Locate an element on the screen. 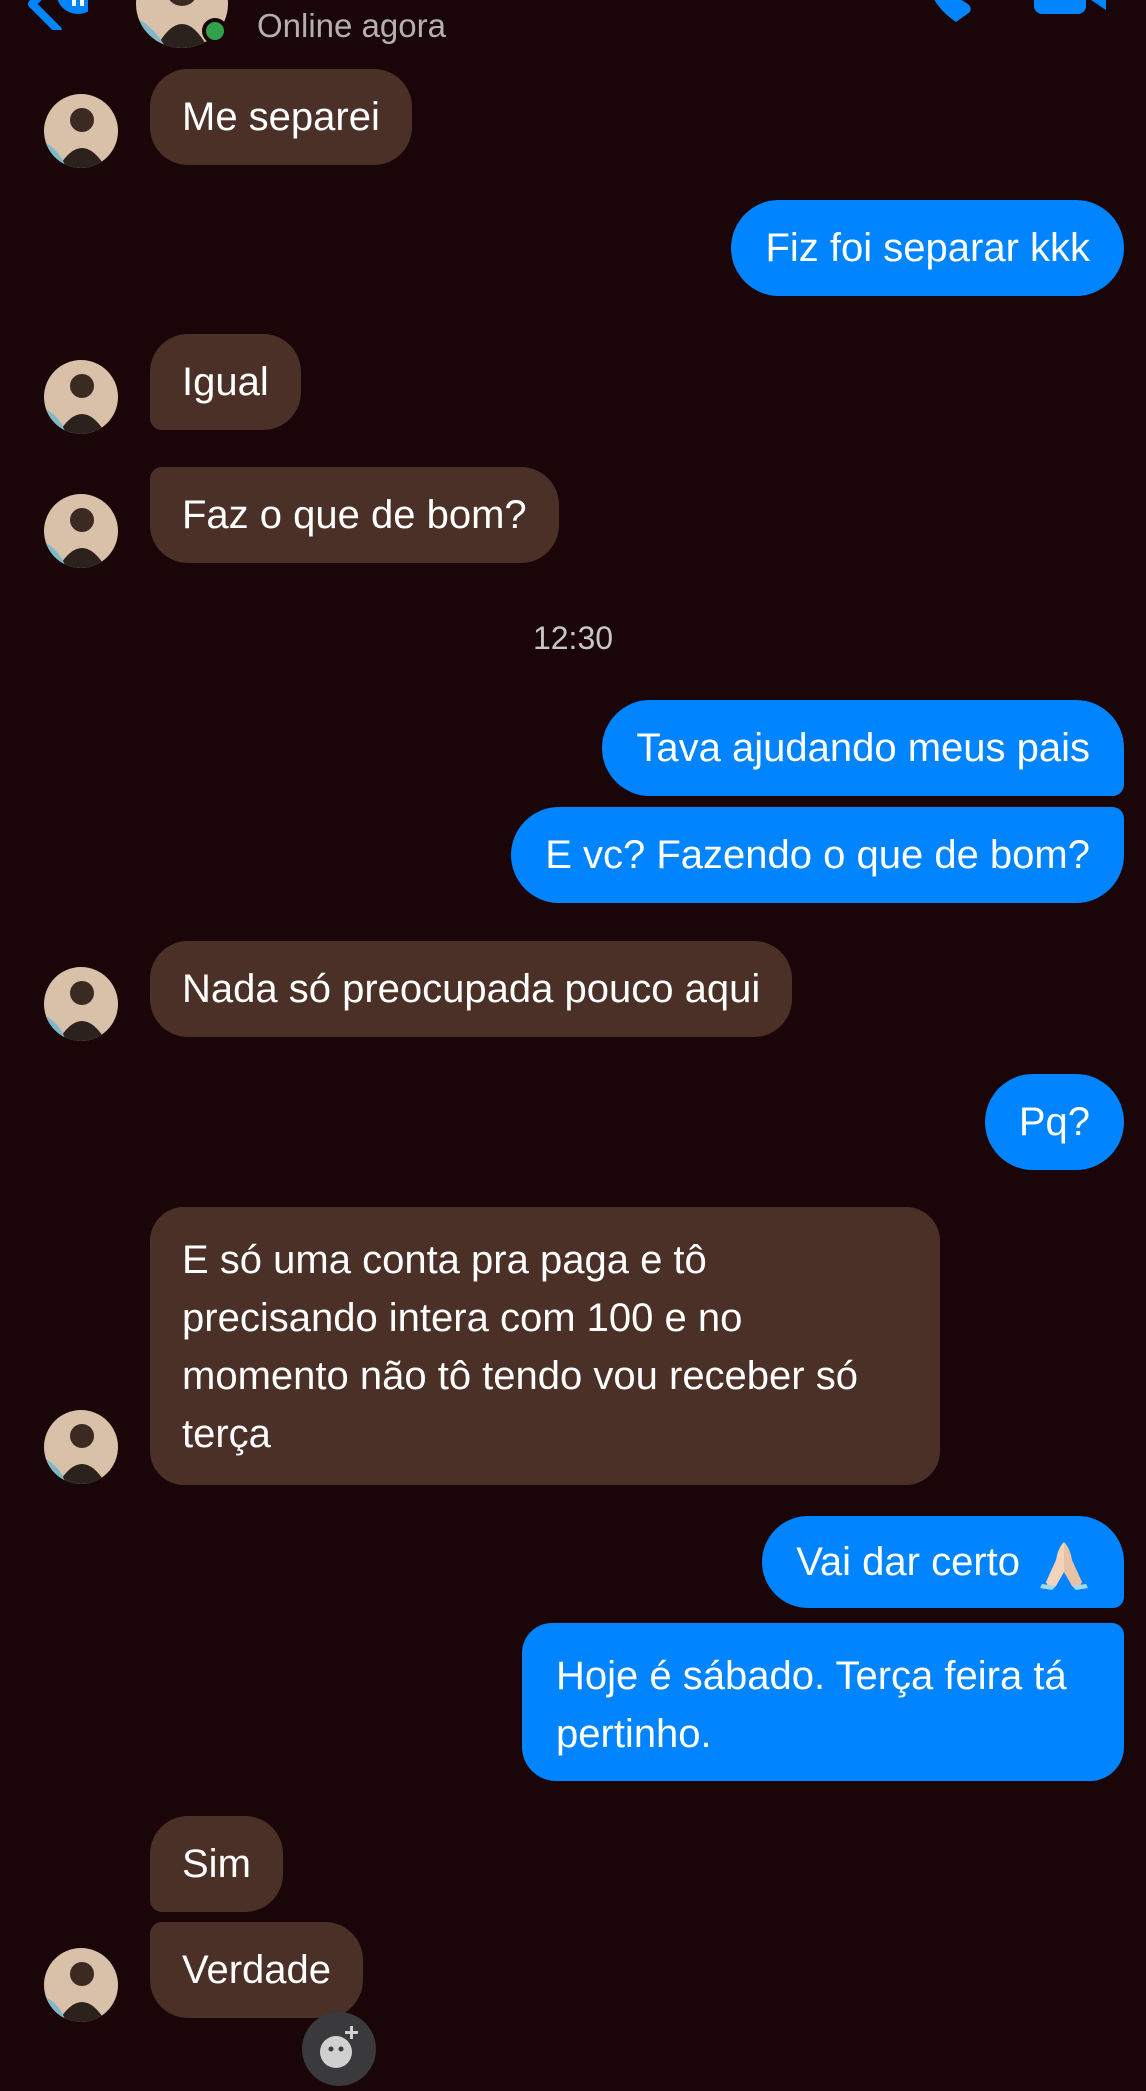  message-bubble-incoming: Faz o que de bom? is located at coordinates (354, 515).